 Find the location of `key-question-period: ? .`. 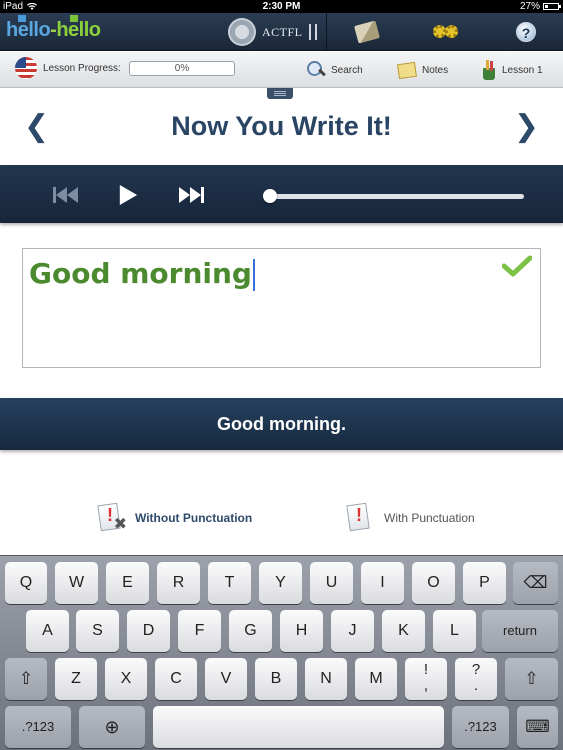

key-question-period: ? . is located at coordinates (476, 679).